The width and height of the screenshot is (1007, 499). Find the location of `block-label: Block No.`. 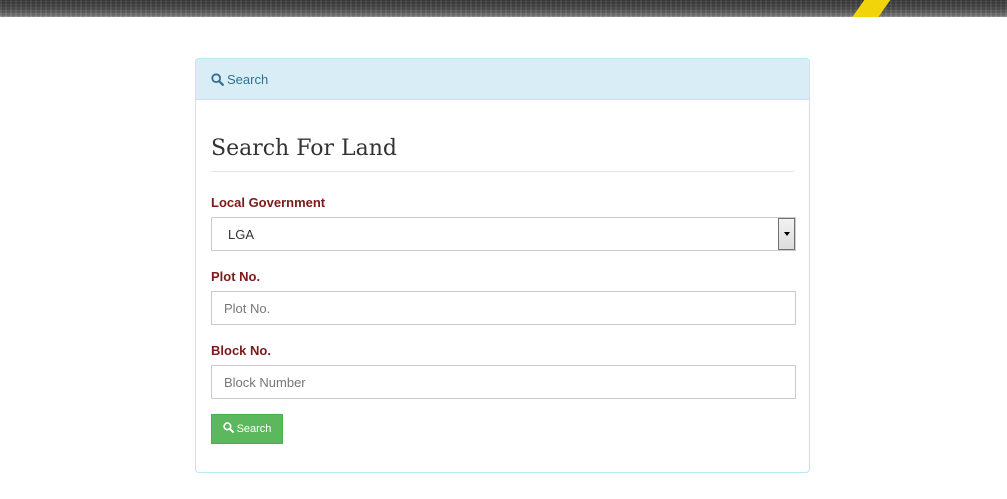

block-label: Block No. is located at coordinates (241, 350).